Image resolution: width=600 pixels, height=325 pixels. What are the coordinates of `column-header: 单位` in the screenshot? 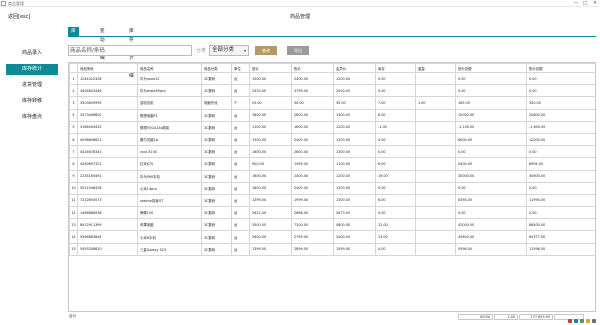 It's located at (240, 68).